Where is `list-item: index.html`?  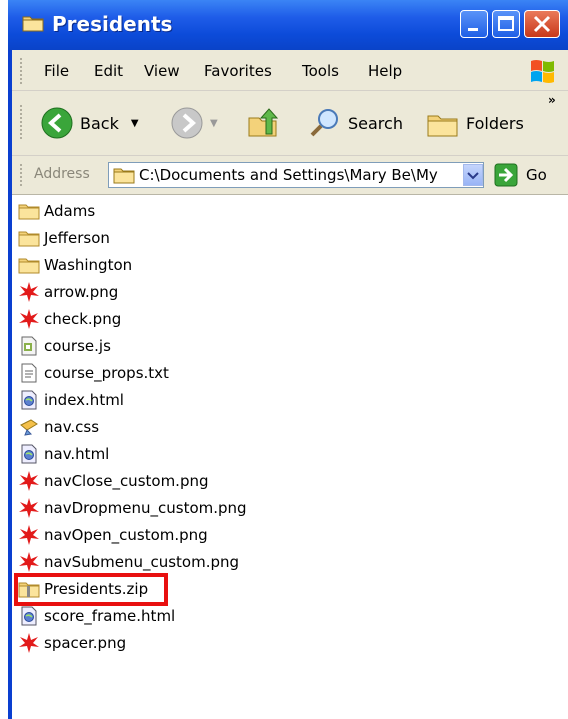 list-item: index.html is located at coordinates (71, 400).